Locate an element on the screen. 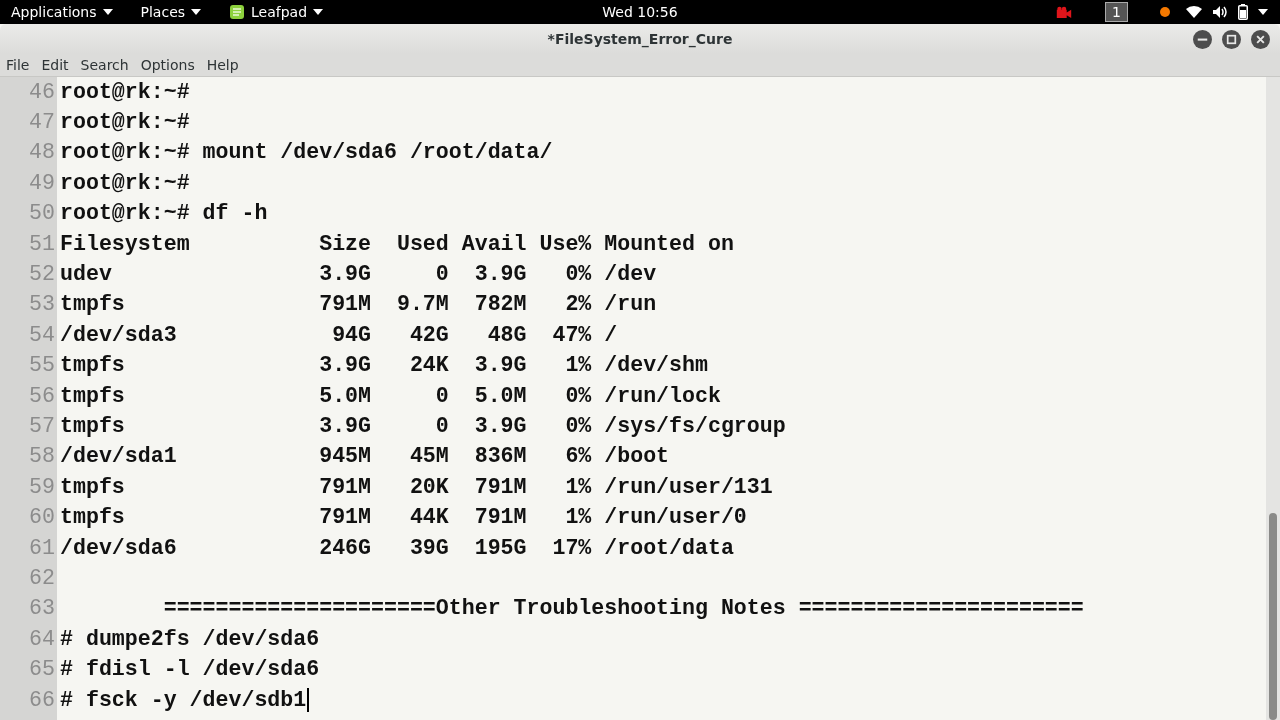  menu-item: File is located at coordinates (18, 65).